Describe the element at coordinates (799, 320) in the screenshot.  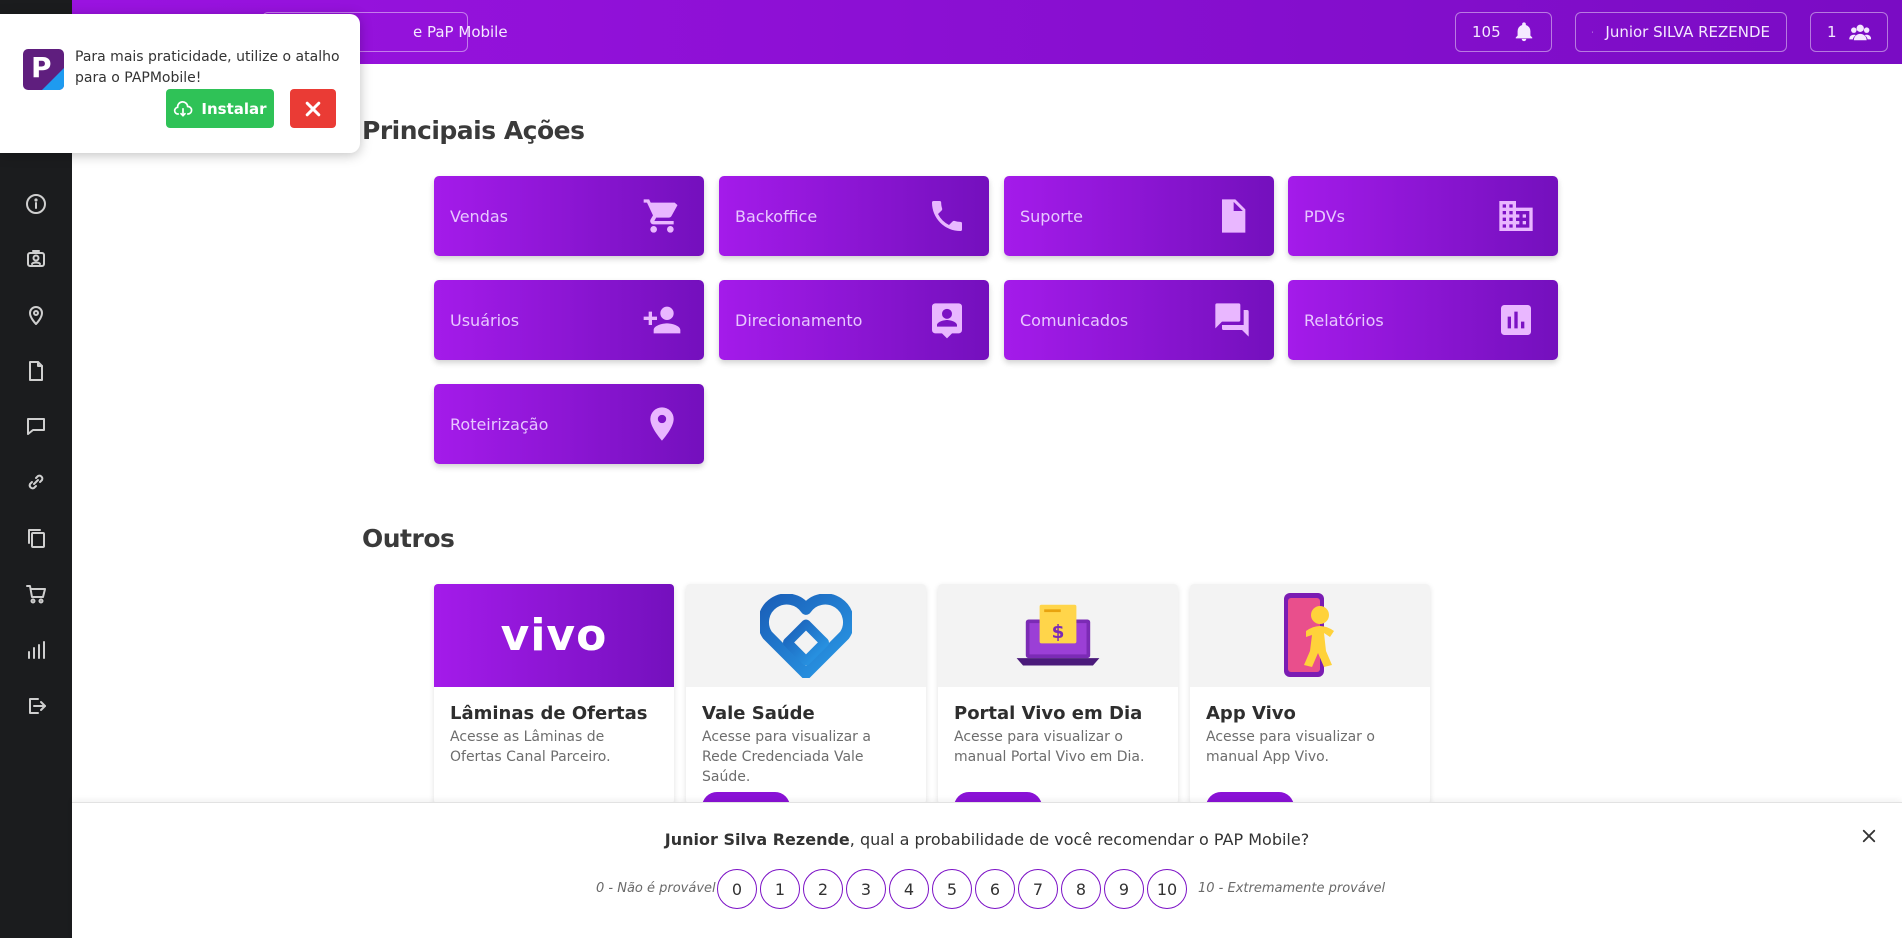
I see `action-label: Direcionamento` at that location.